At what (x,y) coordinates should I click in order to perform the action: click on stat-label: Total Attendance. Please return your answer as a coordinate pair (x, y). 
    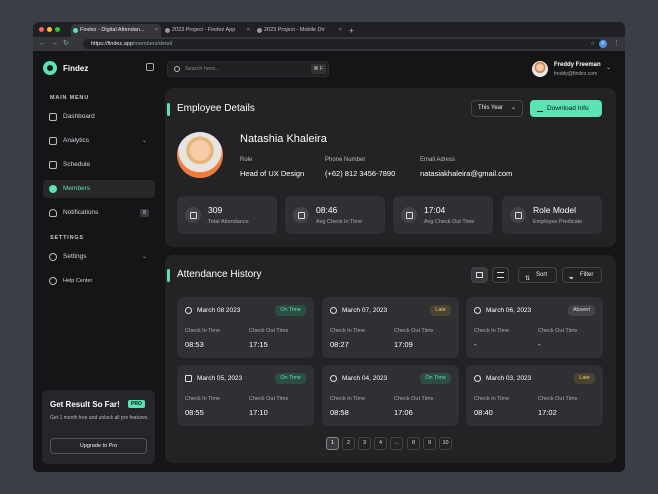
    Looking at the image, I should click on (228, 222).